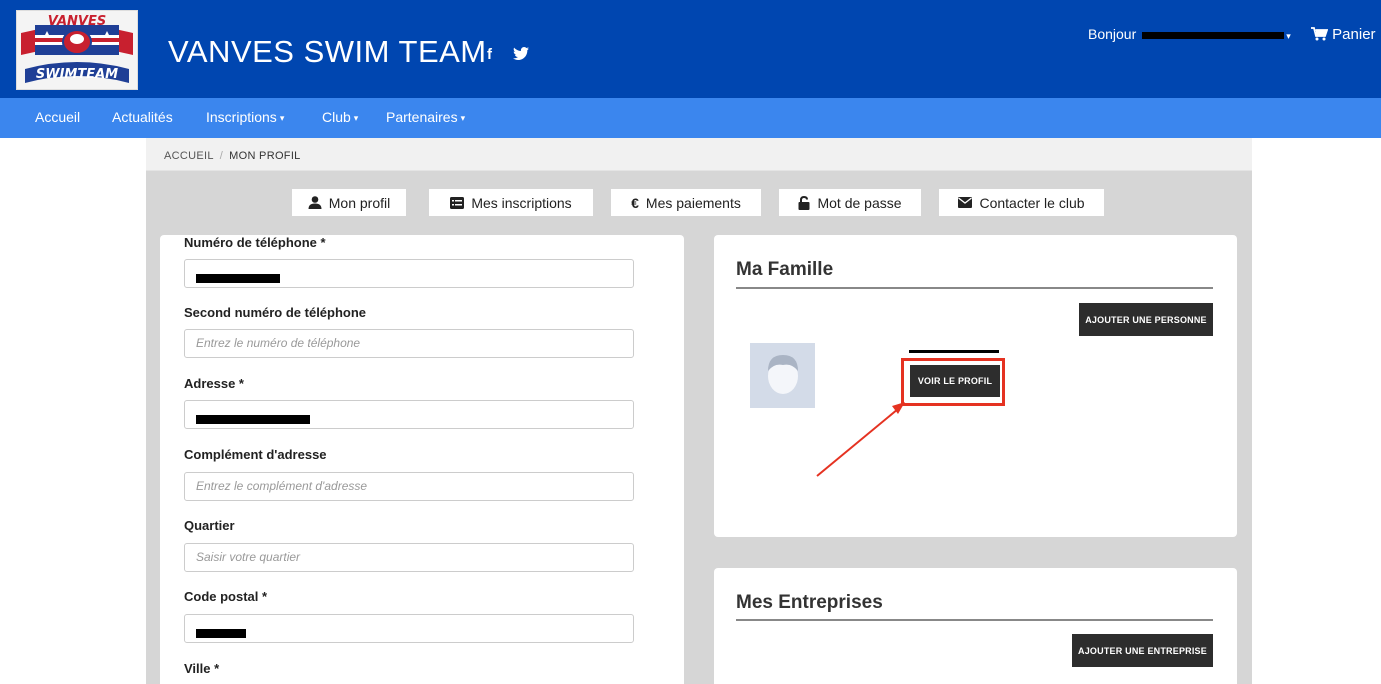 The width and height of the screenshot is (1381, 684). What do you see at coordinates (226, 596) in the screenshot?
I see `postcode-label: Code postal *` at bounding box center [226, 596].